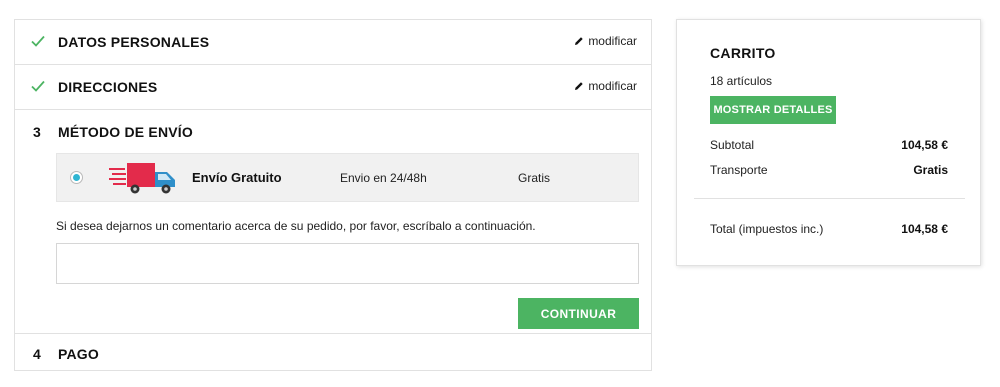 This screenshot has width=1000, height=387. Describe the element at coordinates (347, 263) in the screenshot. I see `order-comment-textarea` at that location.